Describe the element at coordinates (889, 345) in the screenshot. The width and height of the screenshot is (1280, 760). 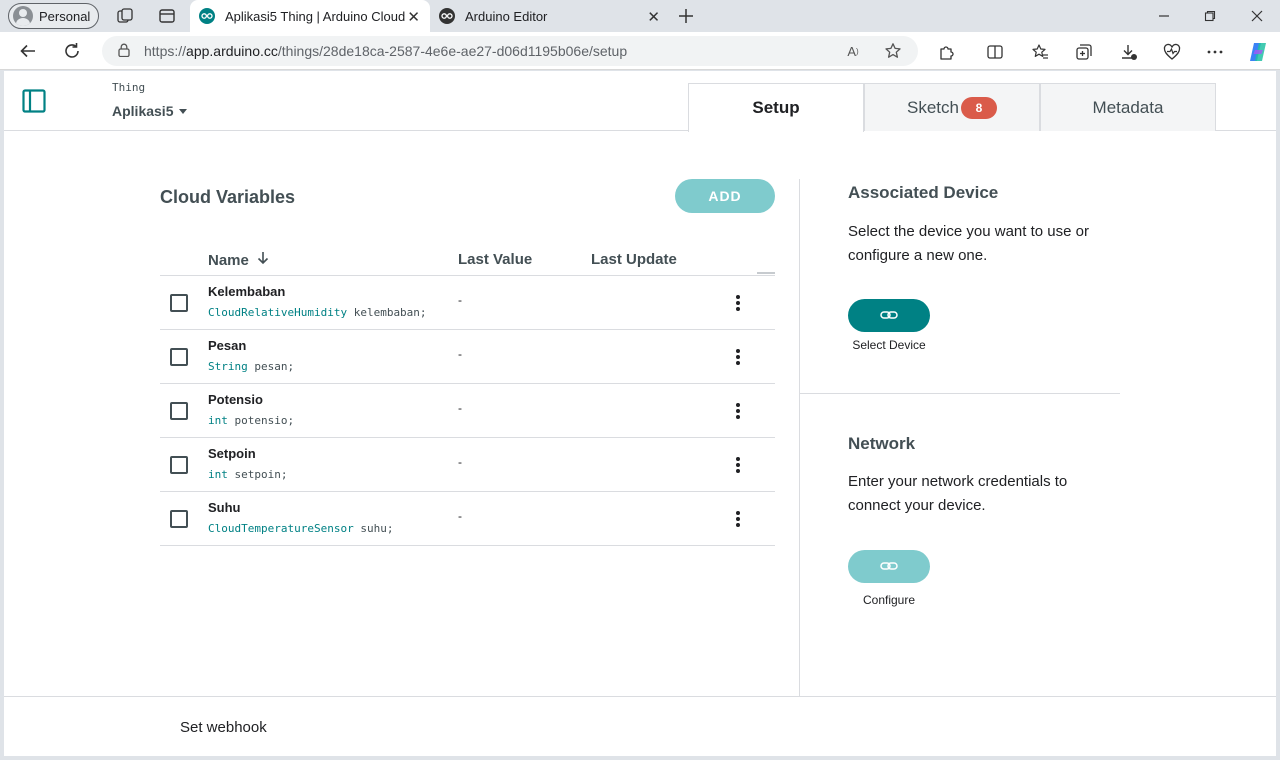
I see `select-device-label: Select Device` at that location.